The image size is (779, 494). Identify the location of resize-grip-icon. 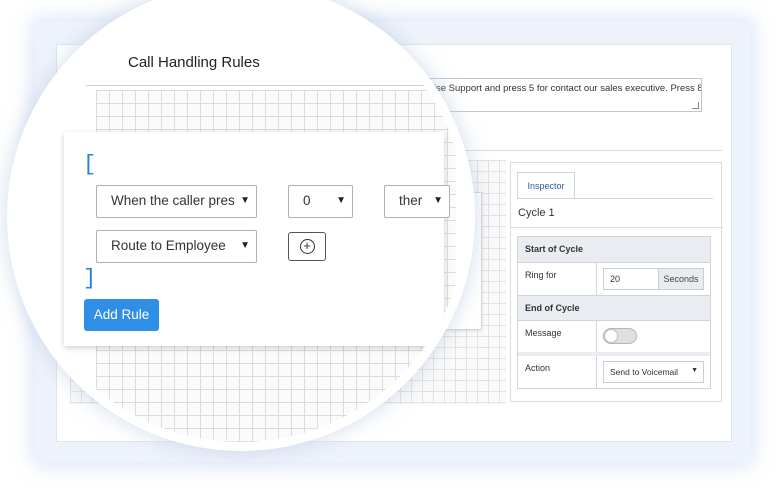
(695, 105).